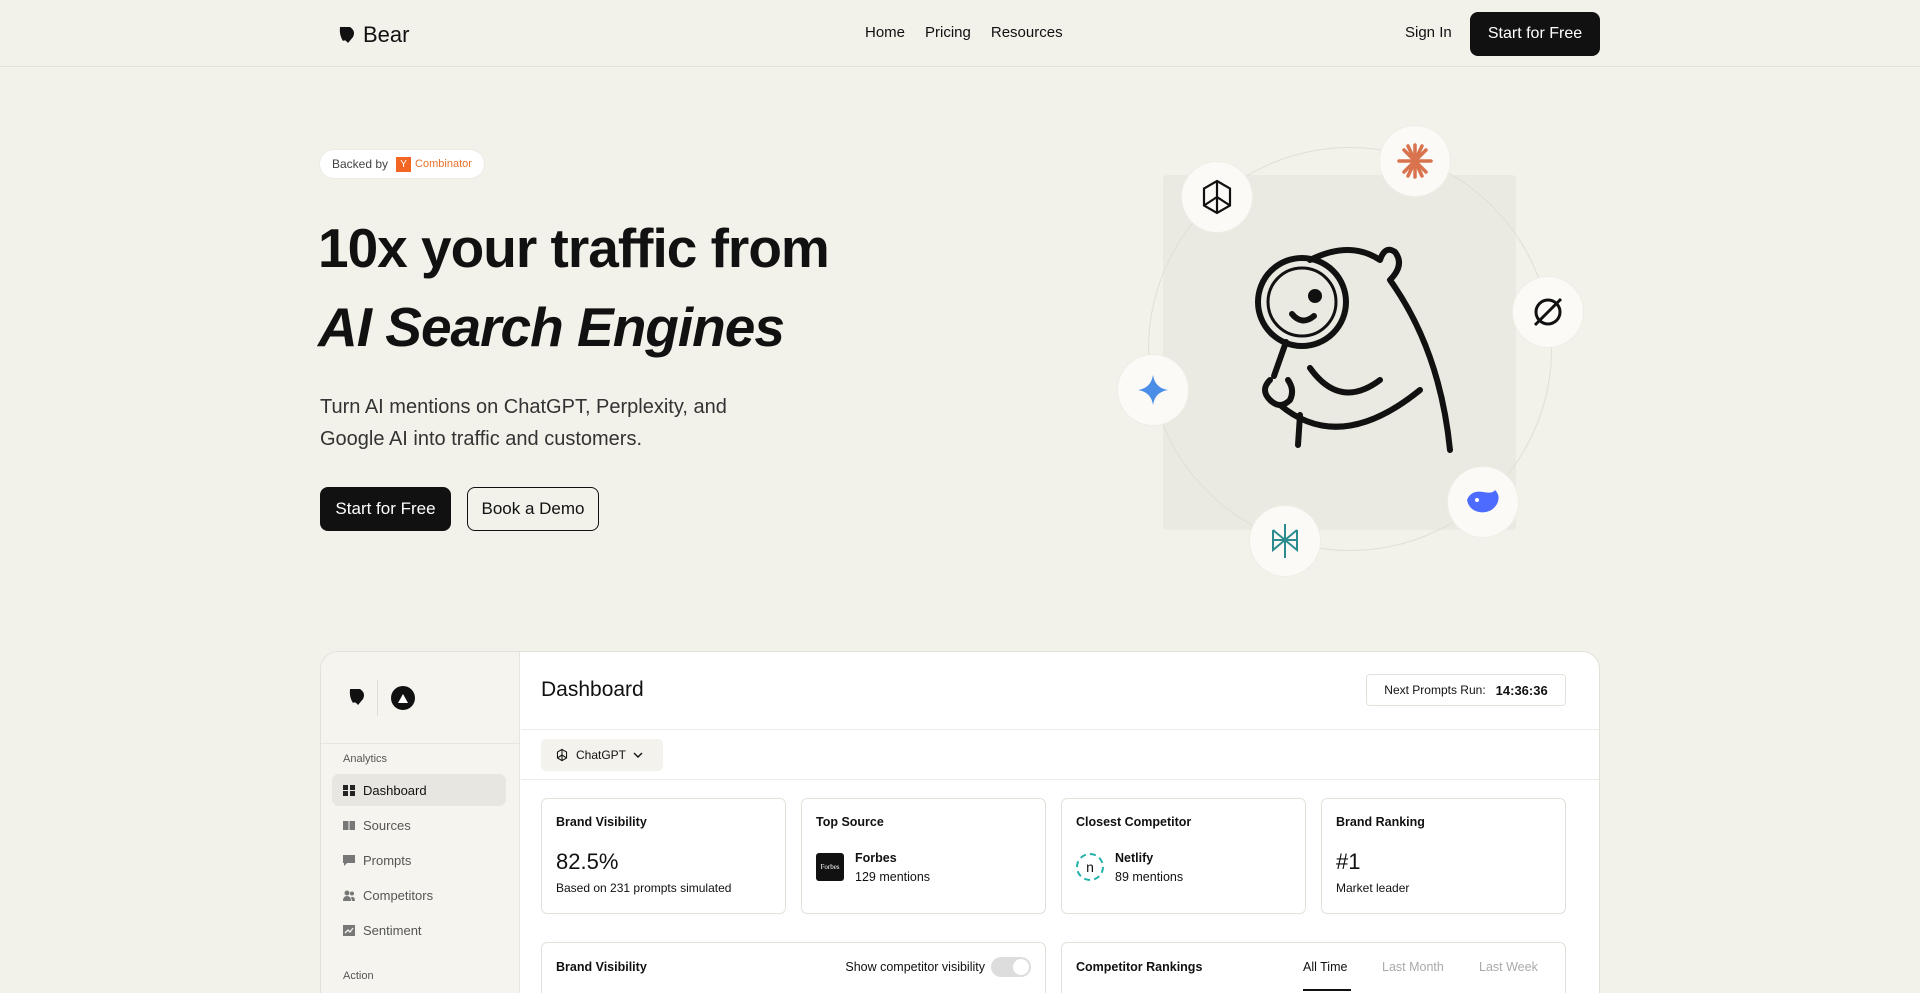 This screenshot has width=1920, height=993. Describe the element at coordinates (1134, 858) in the screenshot. I see `competitor-name: Netlify` at that location.